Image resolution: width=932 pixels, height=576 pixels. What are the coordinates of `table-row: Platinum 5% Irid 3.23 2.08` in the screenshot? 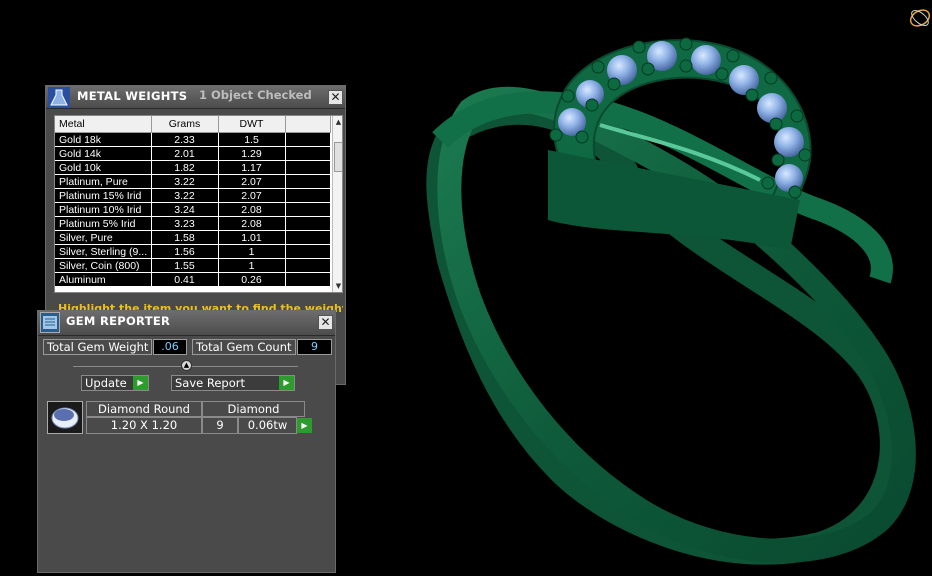 It's located at (193, 223).